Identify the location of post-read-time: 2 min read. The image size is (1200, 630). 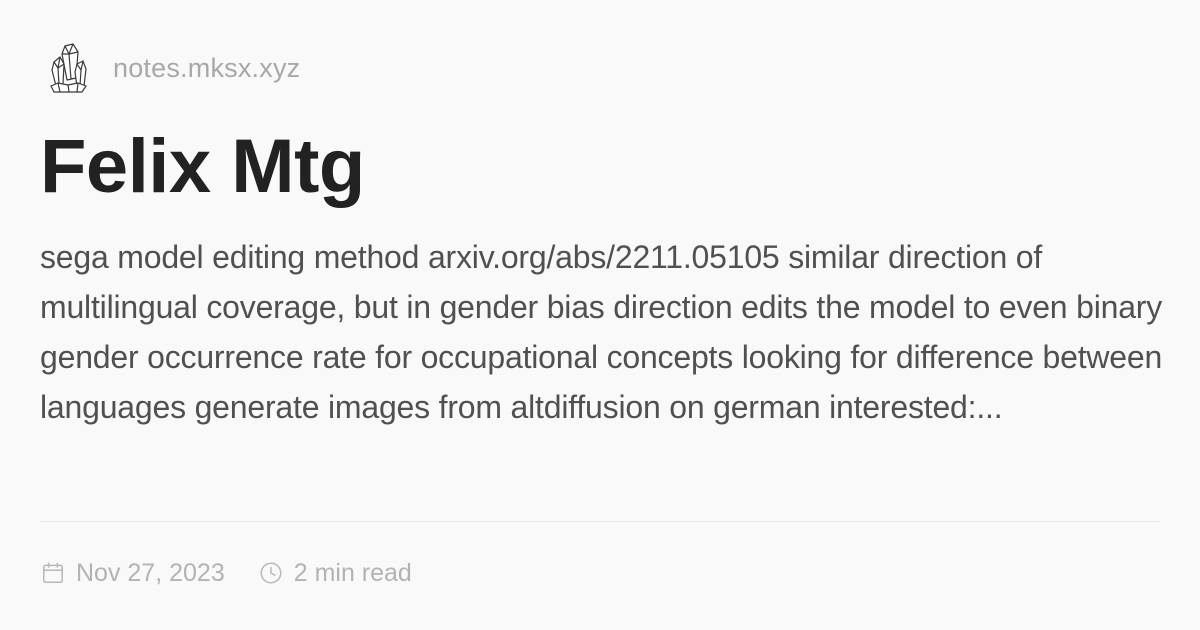
(335, 573).